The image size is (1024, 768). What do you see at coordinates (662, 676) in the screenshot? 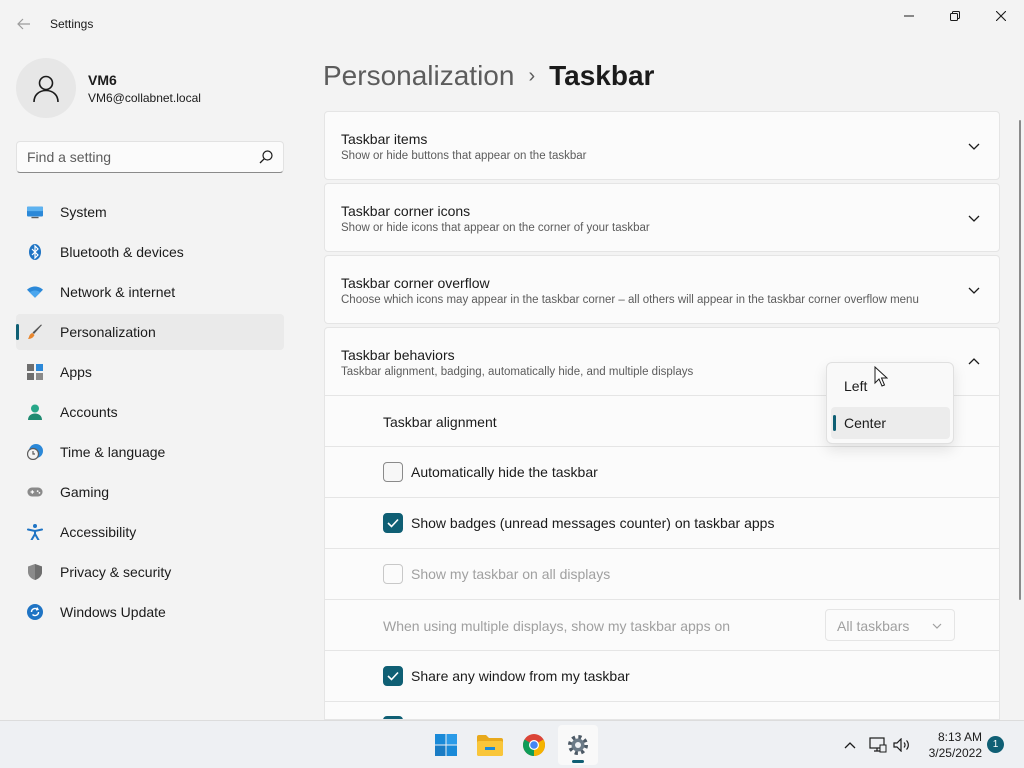
I see `row-share-window: Share any window from my taskbar` at bounding box center [662, 676].